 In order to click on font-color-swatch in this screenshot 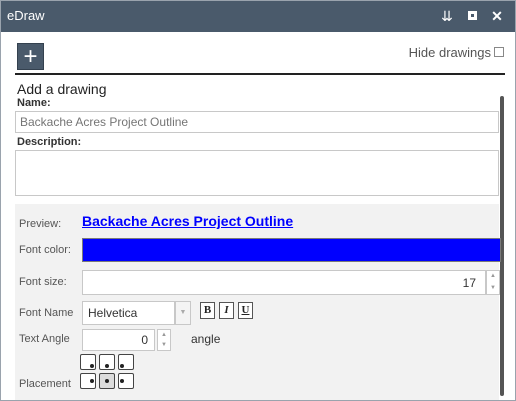, I will do `click(291, 250)`.